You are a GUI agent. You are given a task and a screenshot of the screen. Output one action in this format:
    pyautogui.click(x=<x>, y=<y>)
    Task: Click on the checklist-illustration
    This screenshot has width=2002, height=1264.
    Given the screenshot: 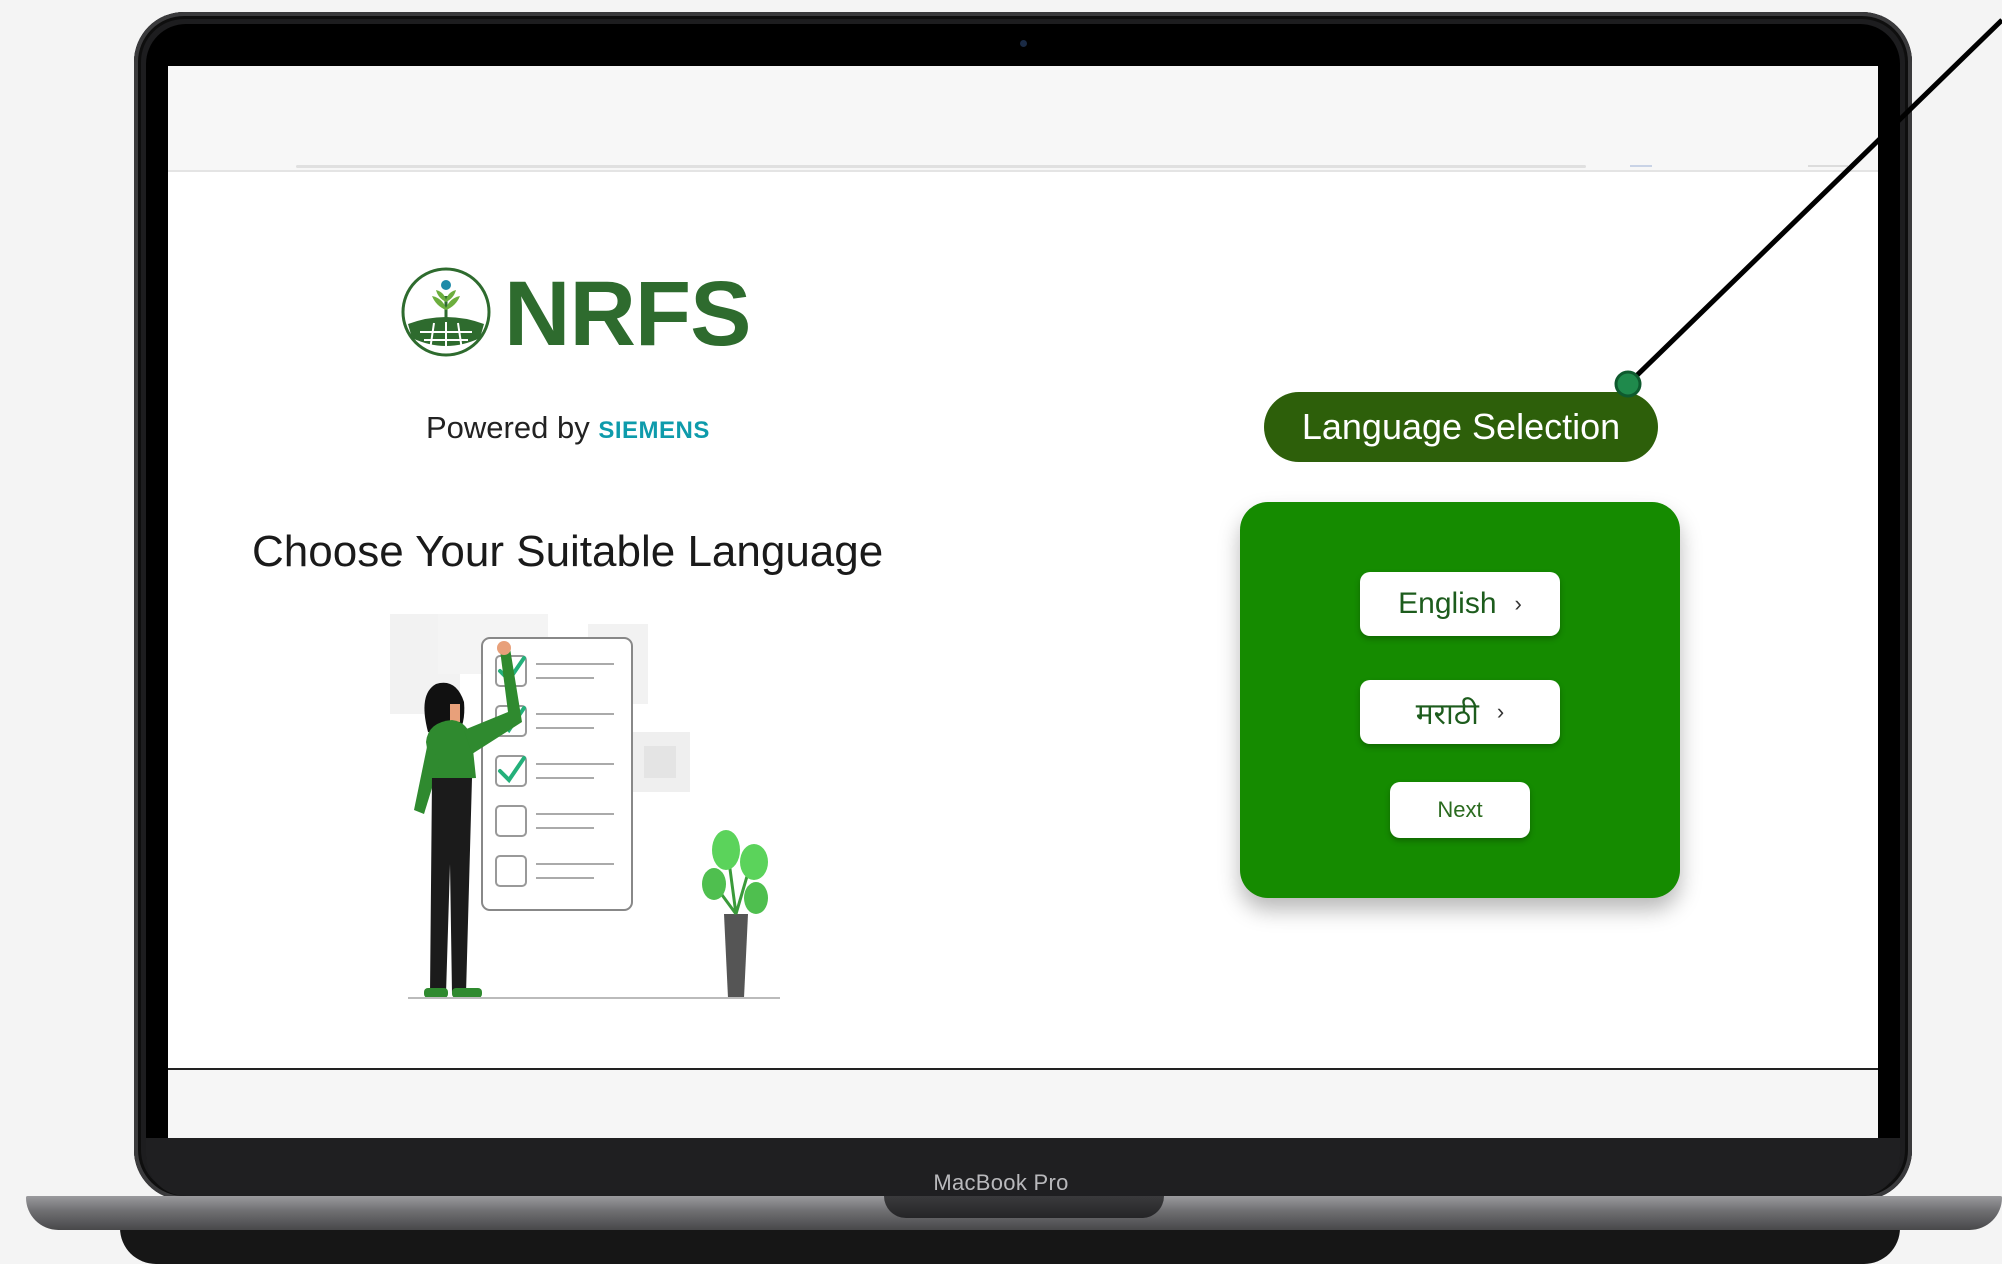 What is the action you would take?
    pyautogui.click(x=585, y=806)
    